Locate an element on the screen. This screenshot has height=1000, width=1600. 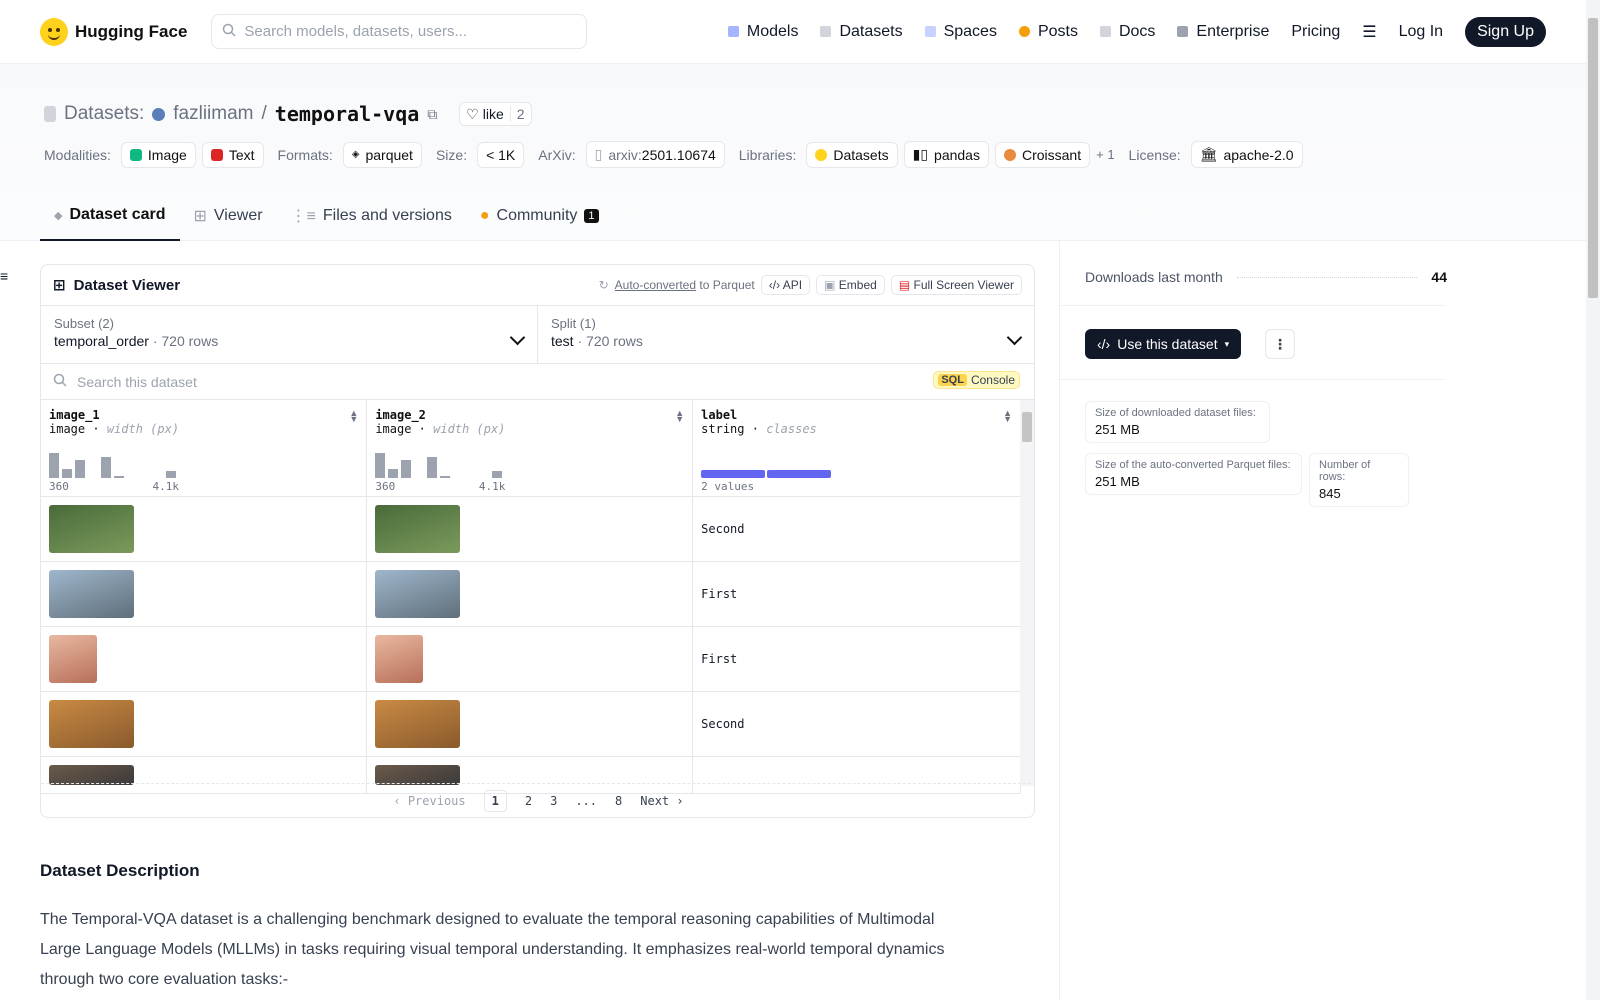
posts-icon is located at coordinates (1024, 31).